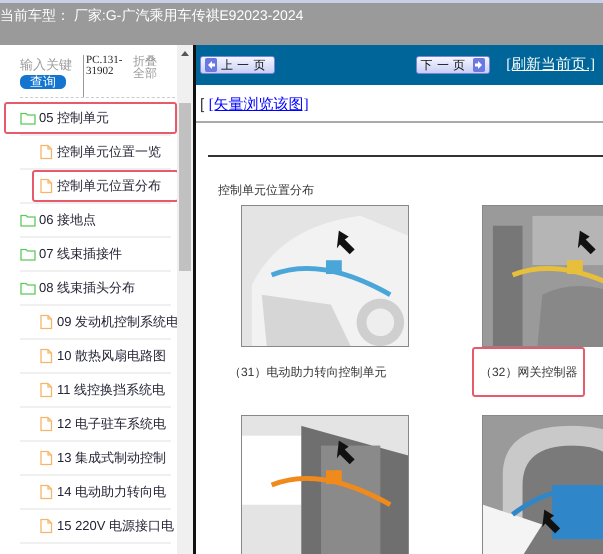 The width and height of the screenshot is (603, 554). Describe the element at coordinates (211, 65) in the screenshot. I see `left-arrow-icon` at that location.